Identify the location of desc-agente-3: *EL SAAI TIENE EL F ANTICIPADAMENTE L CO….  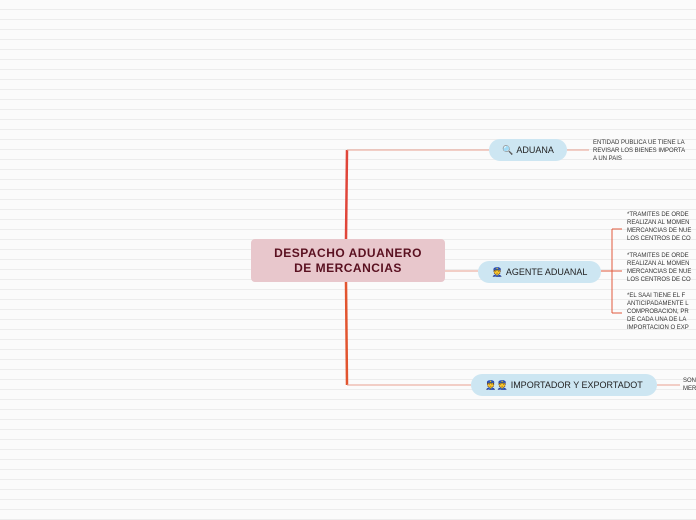
(658, 312).